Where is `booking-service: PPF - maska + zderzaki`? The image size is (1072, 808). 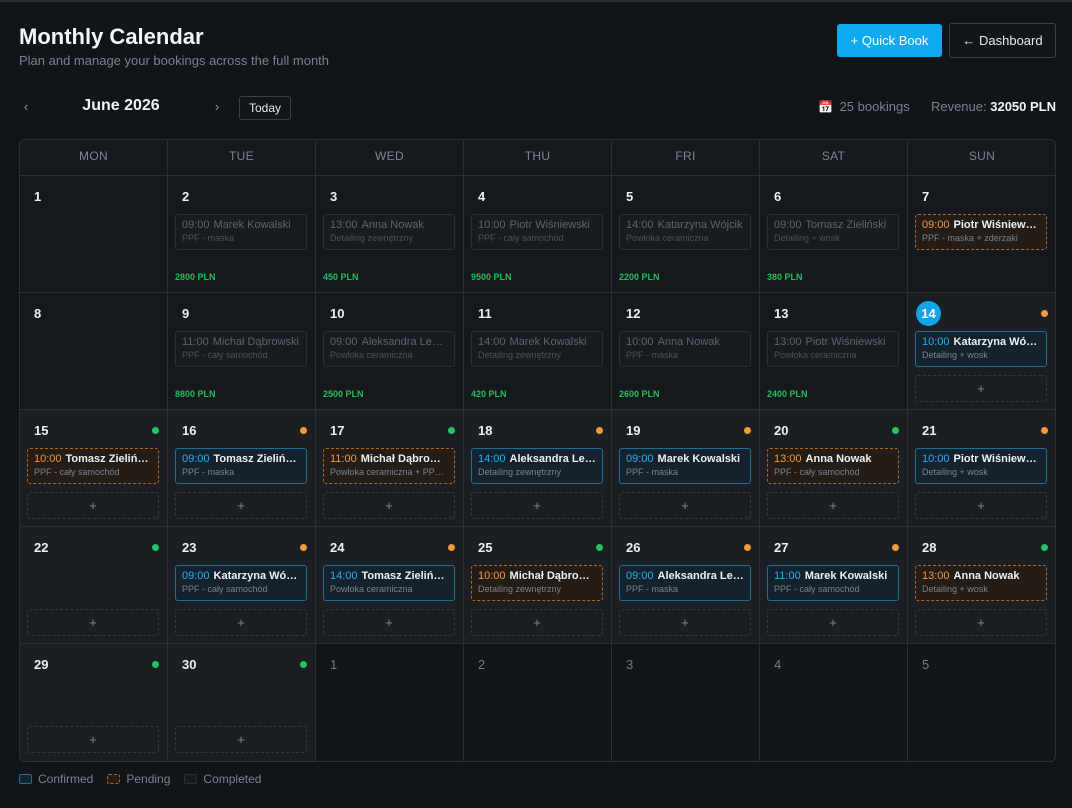
booking-service: PPF - maska + zderzaki is located at coordinates (970, 238).